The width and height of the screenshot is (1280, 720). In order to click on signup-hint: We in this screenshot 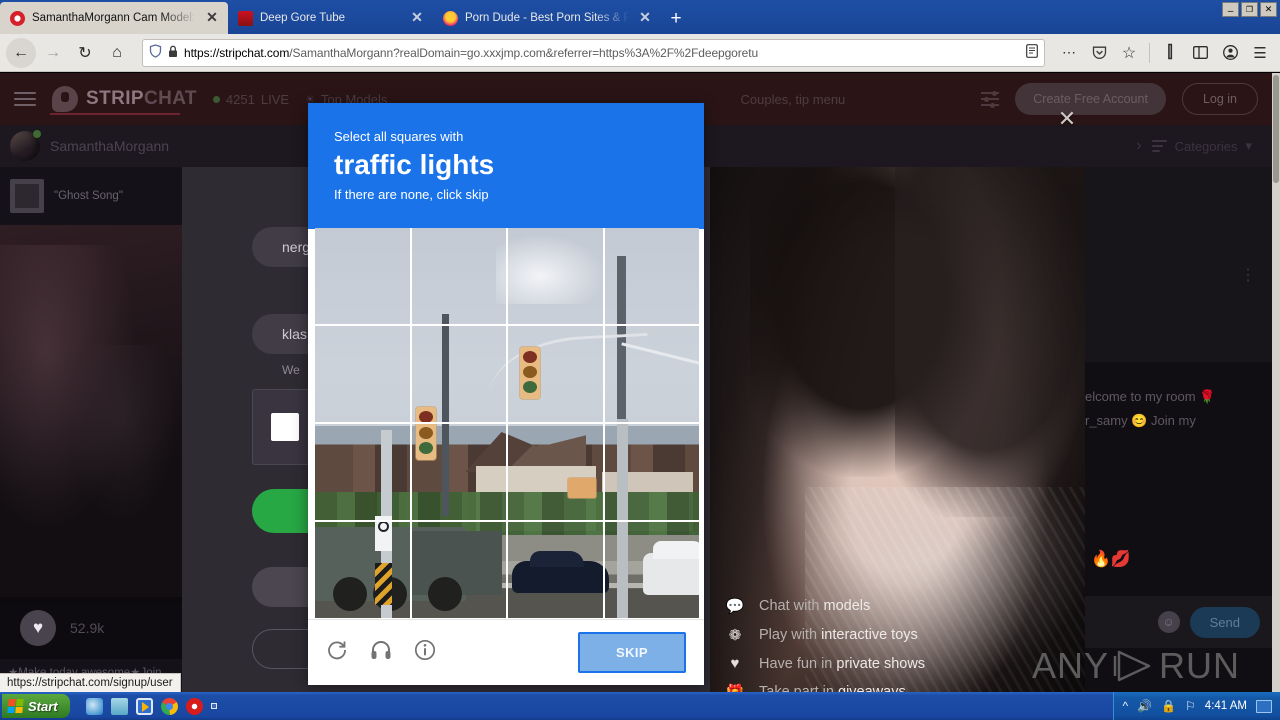, I will do `click(291, 370)`.